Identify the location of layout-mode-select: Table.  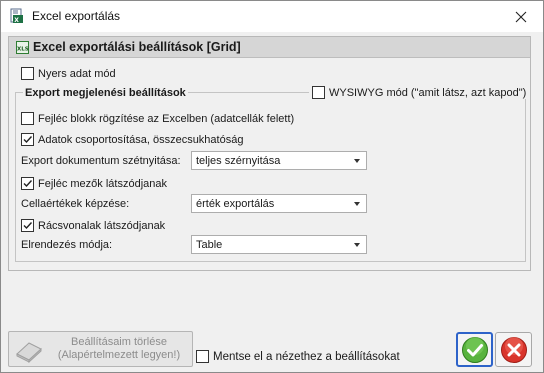
(279, 244).